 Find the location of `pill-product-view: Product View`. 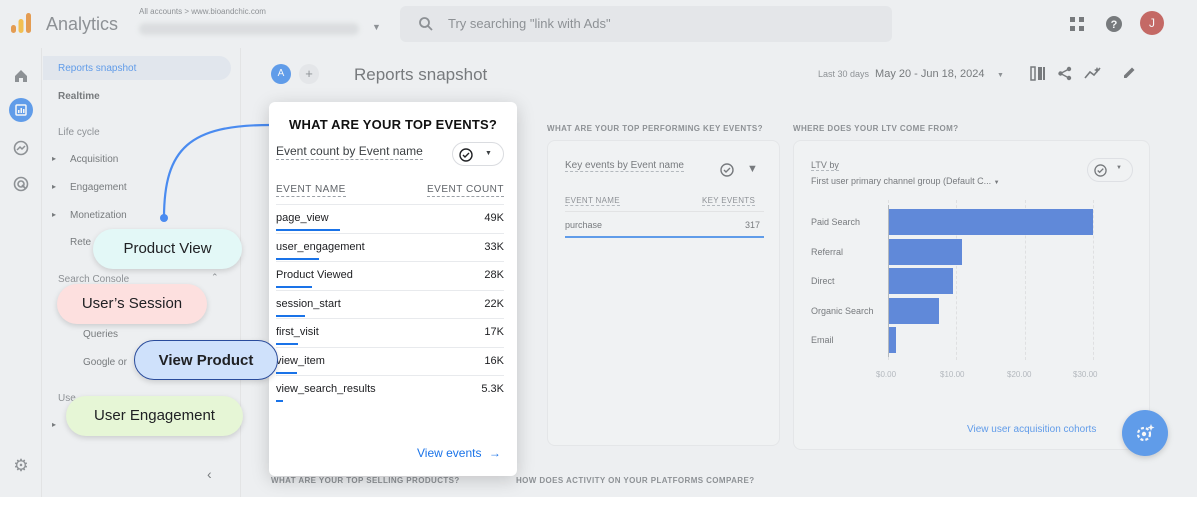

pill-product-view: Product View is located at coordinates (167, 249).